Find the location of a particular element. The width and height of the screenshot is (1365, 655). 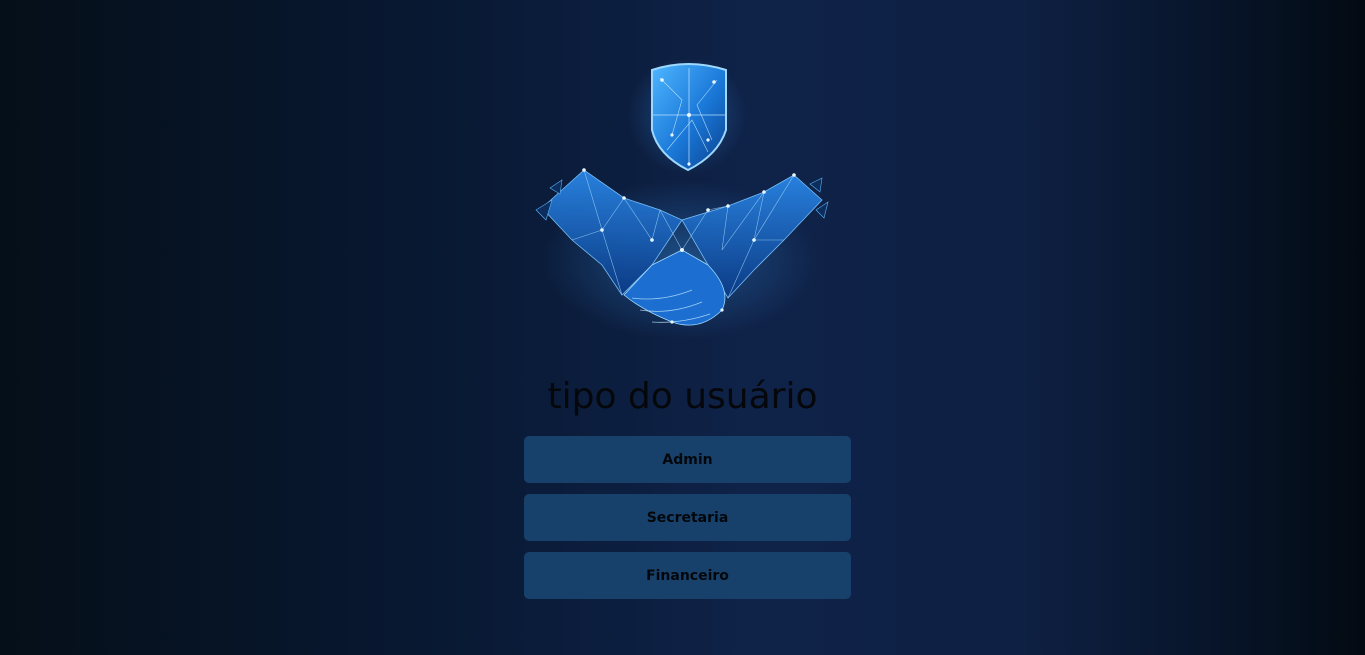

user-type-options: Admin Secretaria Financeiro is located at coordinates (687, 523).